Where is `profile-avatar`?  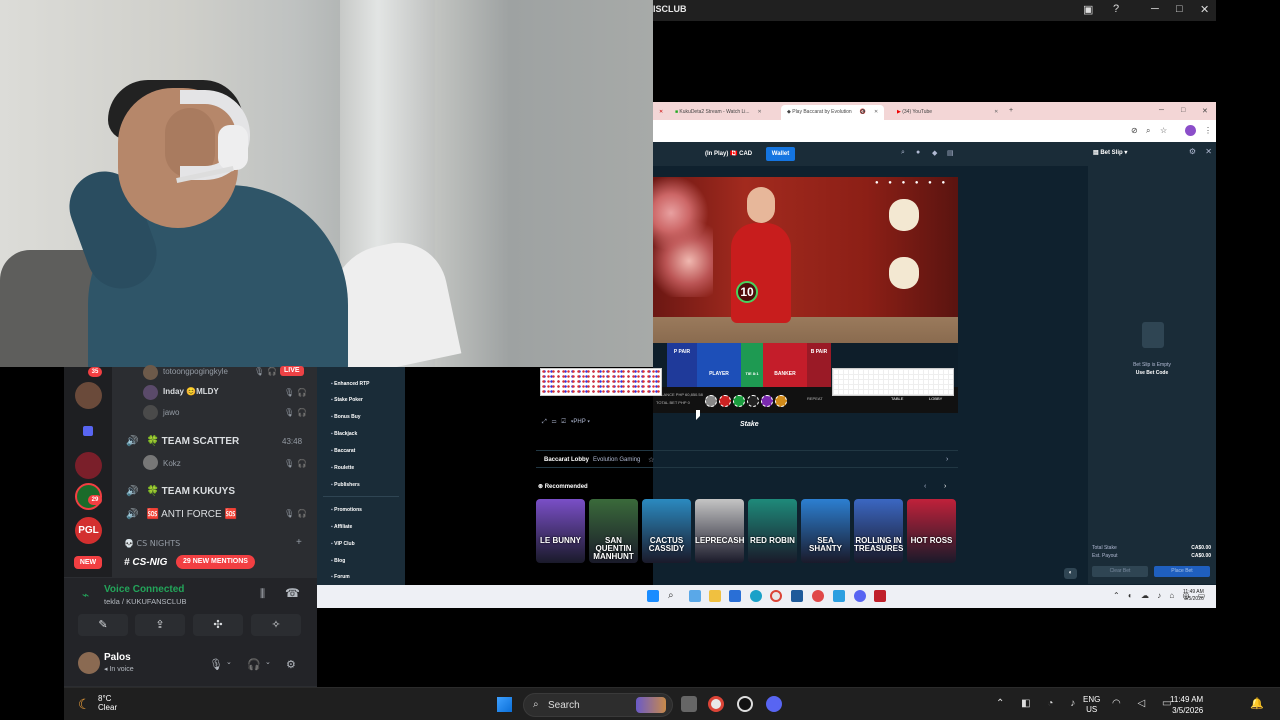 profile-avatar is located at coordinates (1190, 130).